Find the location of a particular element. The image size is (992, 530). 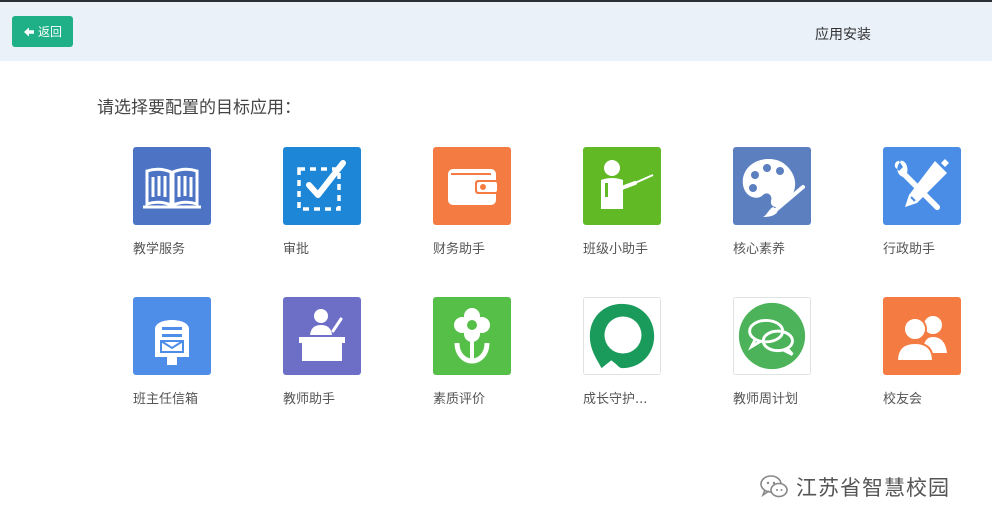

app-alumni: 校友会 is located at coordinates (937, 362).